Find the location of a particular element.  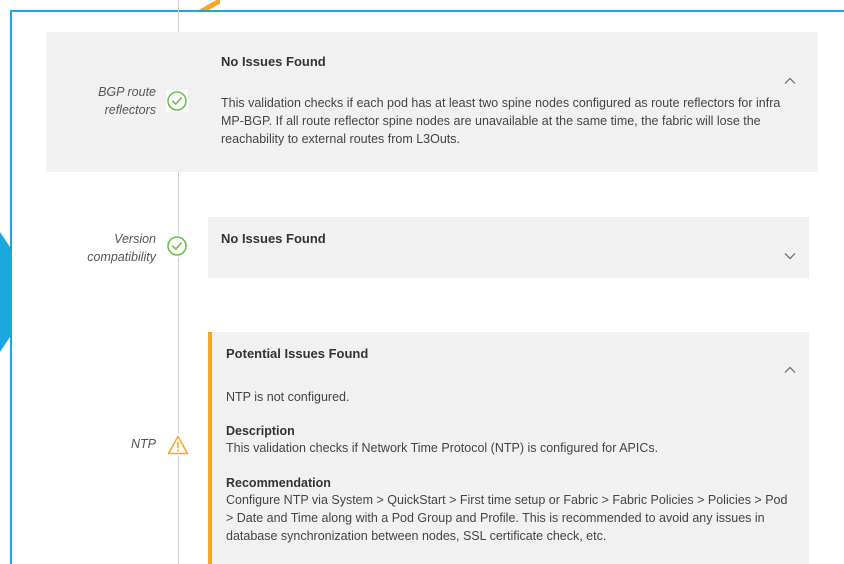

issue-summary: NTP is not configured. is located at coordinates (288, 397).